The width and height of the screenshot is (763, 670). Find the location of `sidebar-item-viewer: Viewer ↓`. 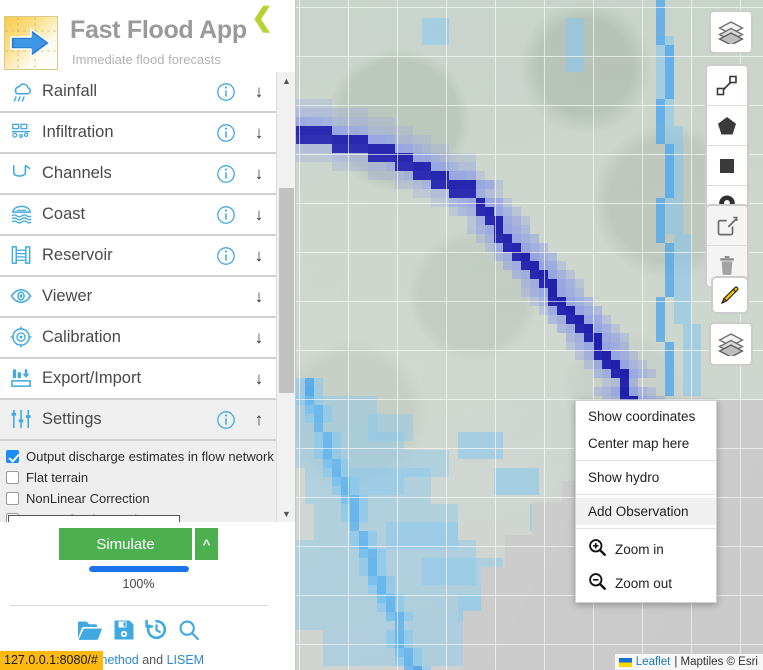

sidebar-item-viewer: Viewer ↓ is located at coordinates (138, 297).